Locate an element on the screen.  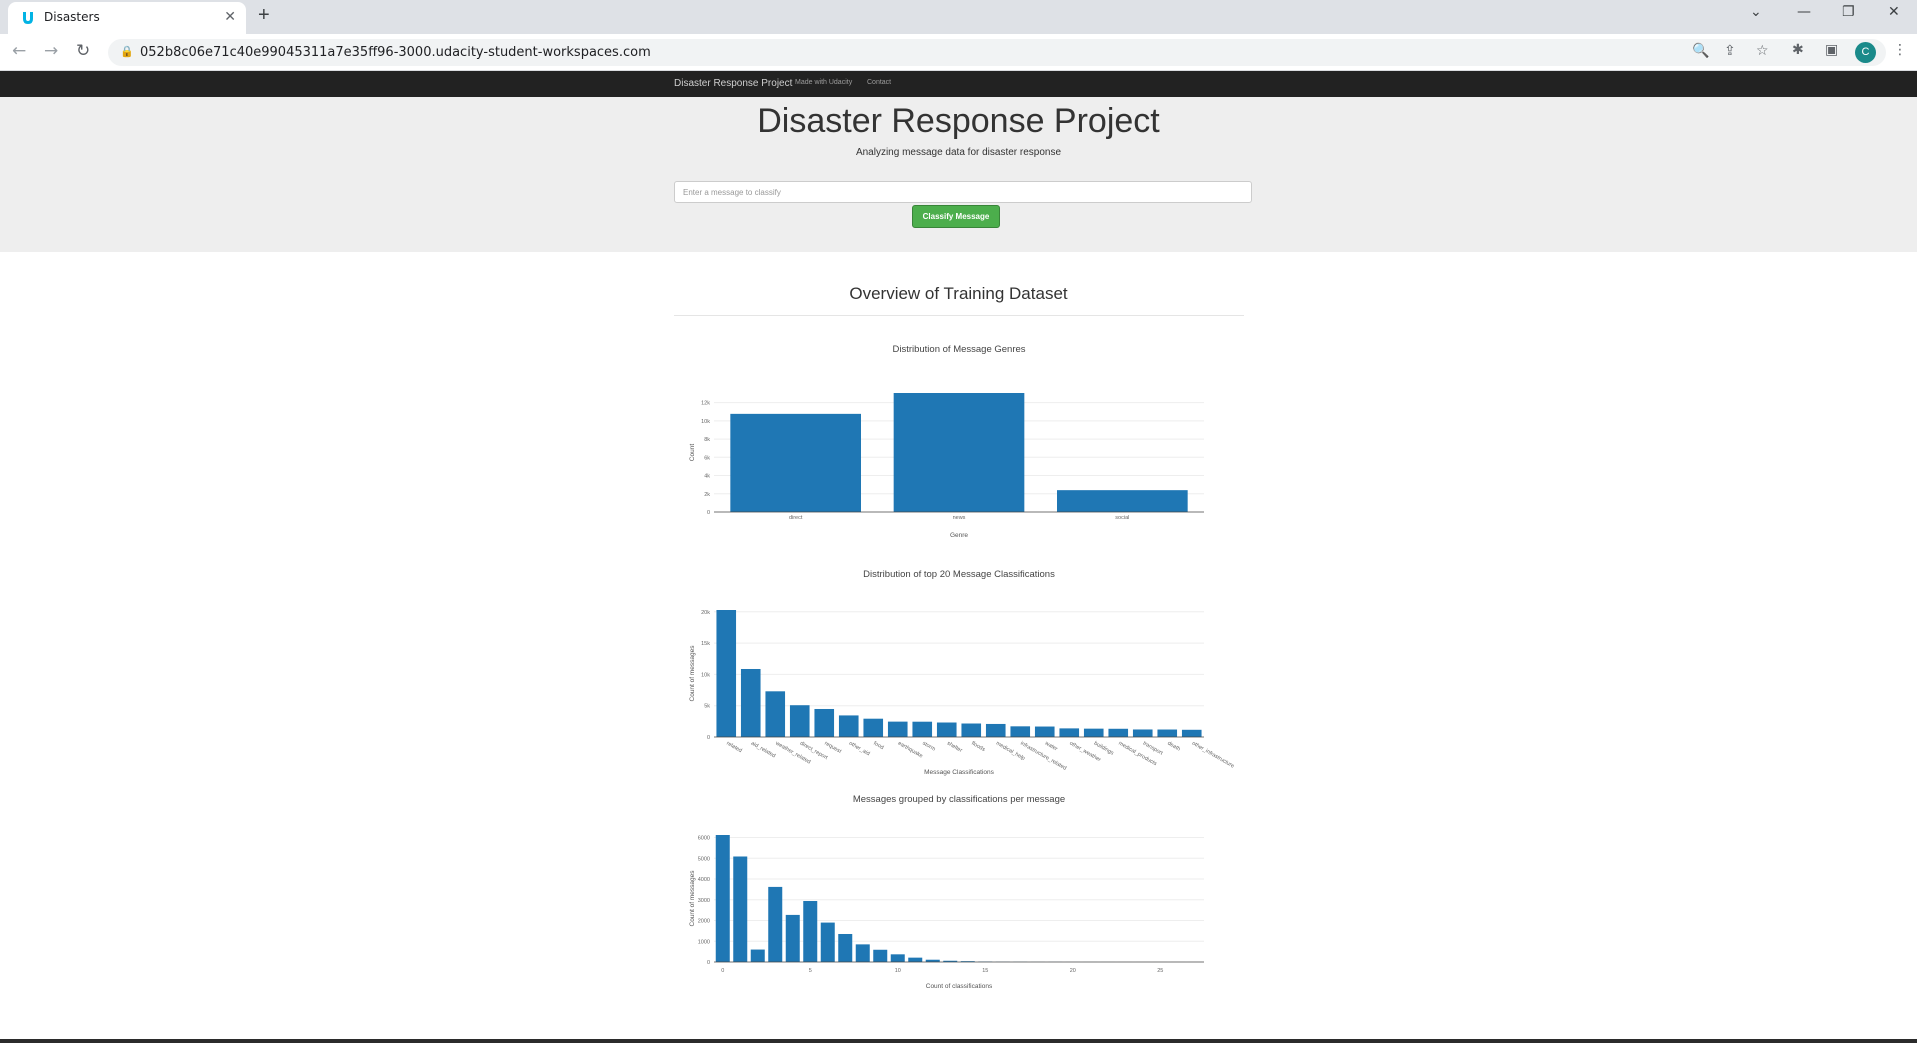
x-tick-label: death is located at coordinates (1173, 747).